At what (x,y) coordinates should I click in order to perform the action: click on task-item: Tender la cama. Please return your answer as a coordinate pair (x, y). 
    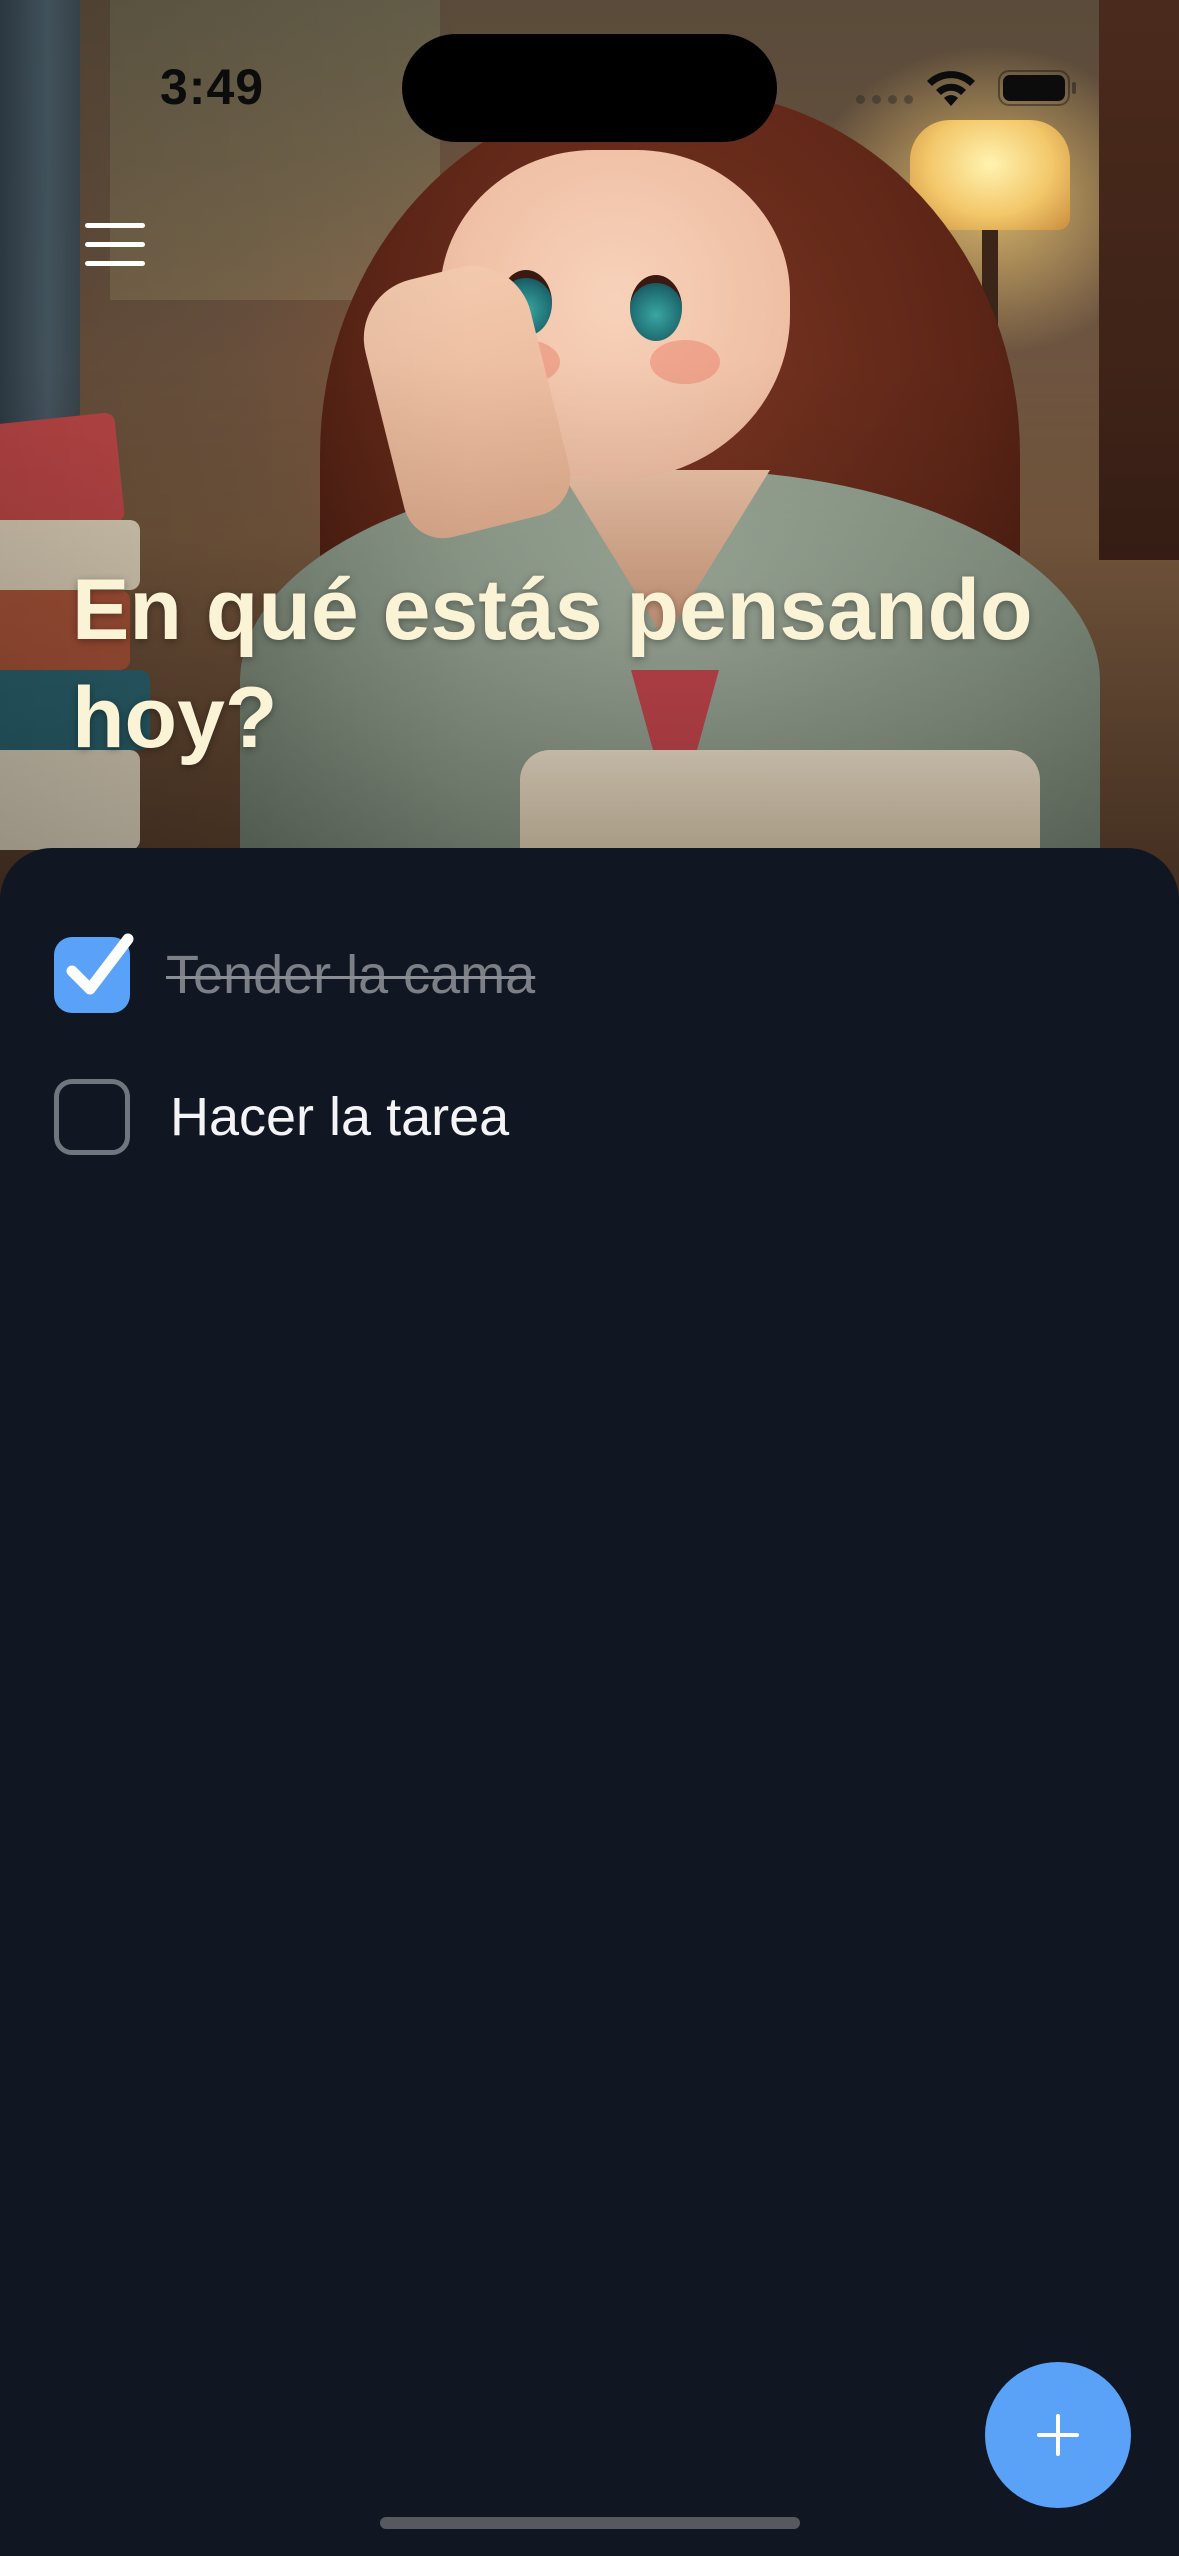
    Looking at the image, I should click on (294, 975).